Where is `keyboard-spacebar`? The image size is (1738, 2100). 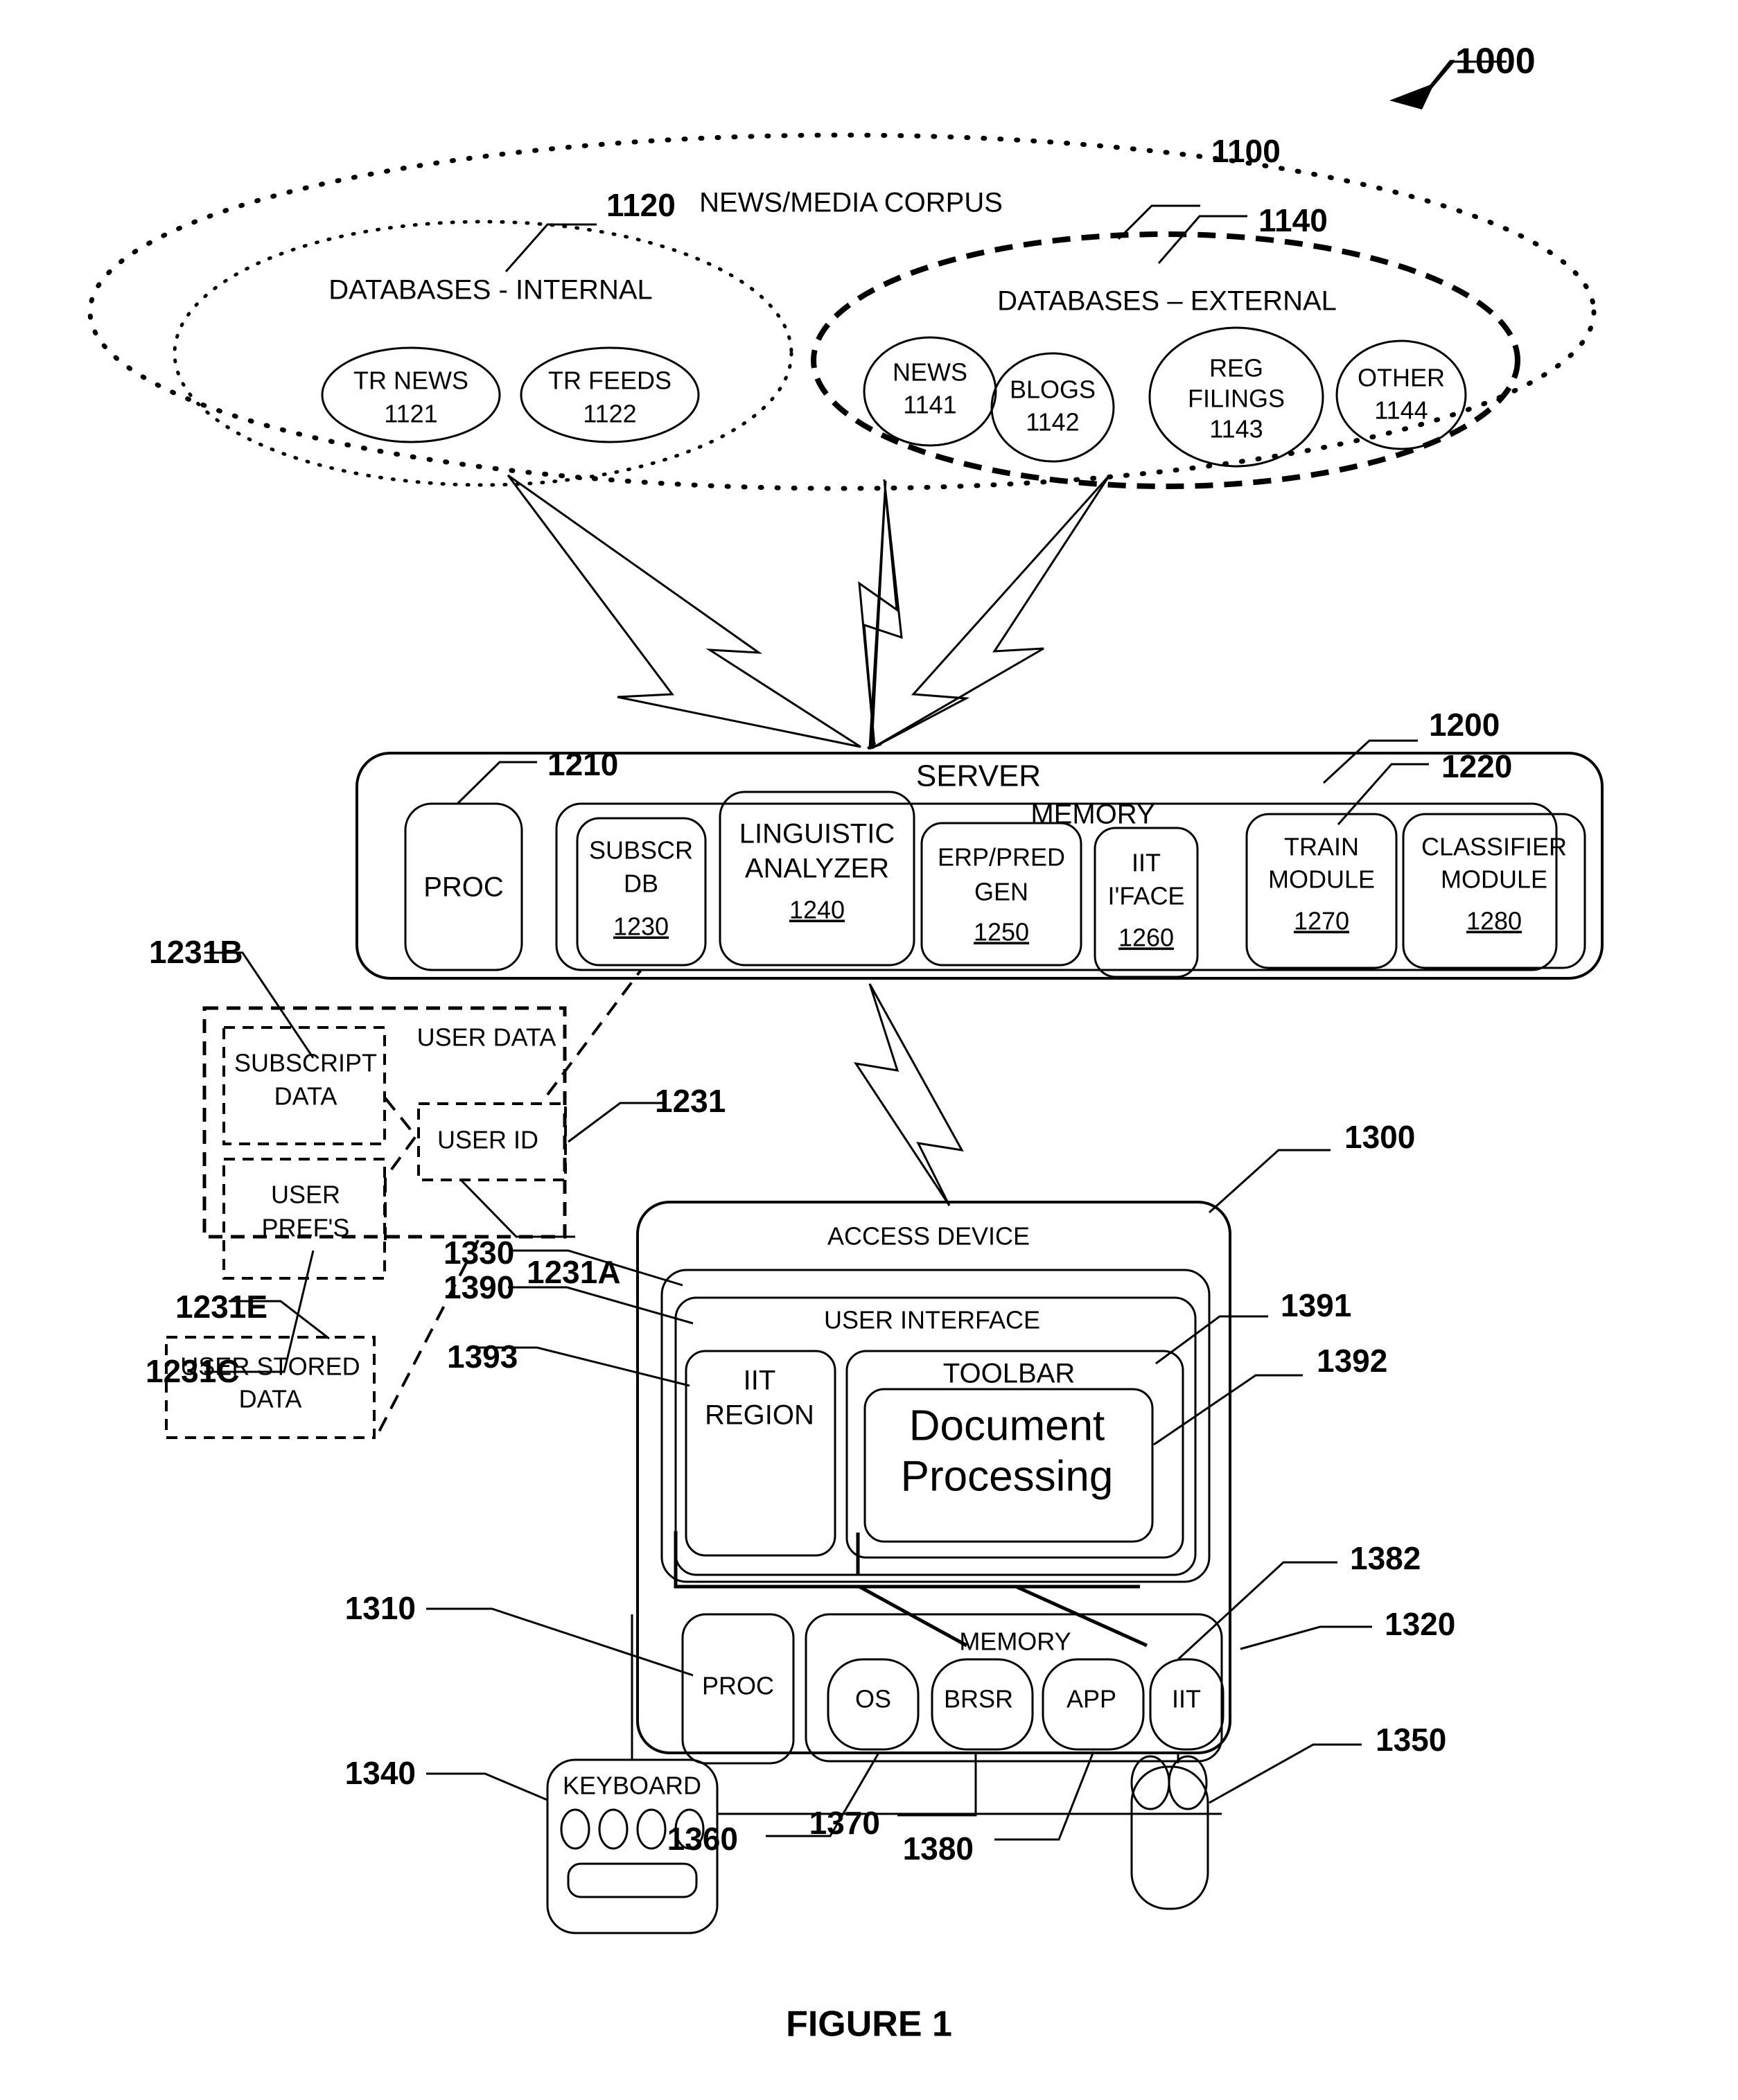 keyboard-spacebar is located at coordinates (632, 1880).